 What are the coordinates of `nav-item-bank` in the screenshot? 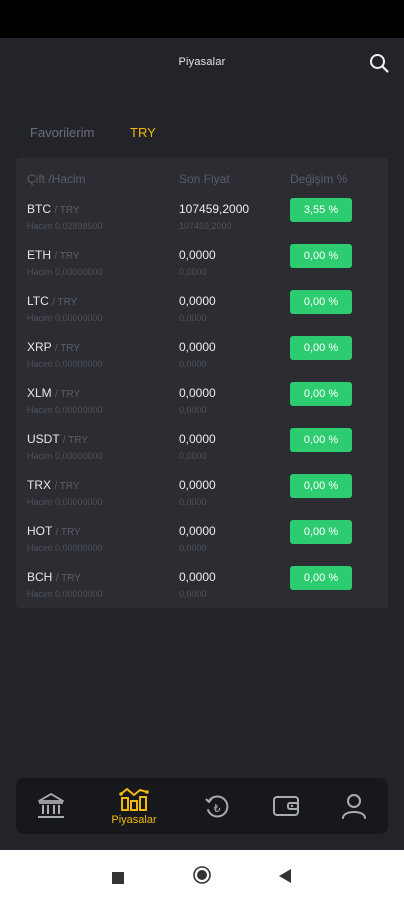 It's located at (51, 806).